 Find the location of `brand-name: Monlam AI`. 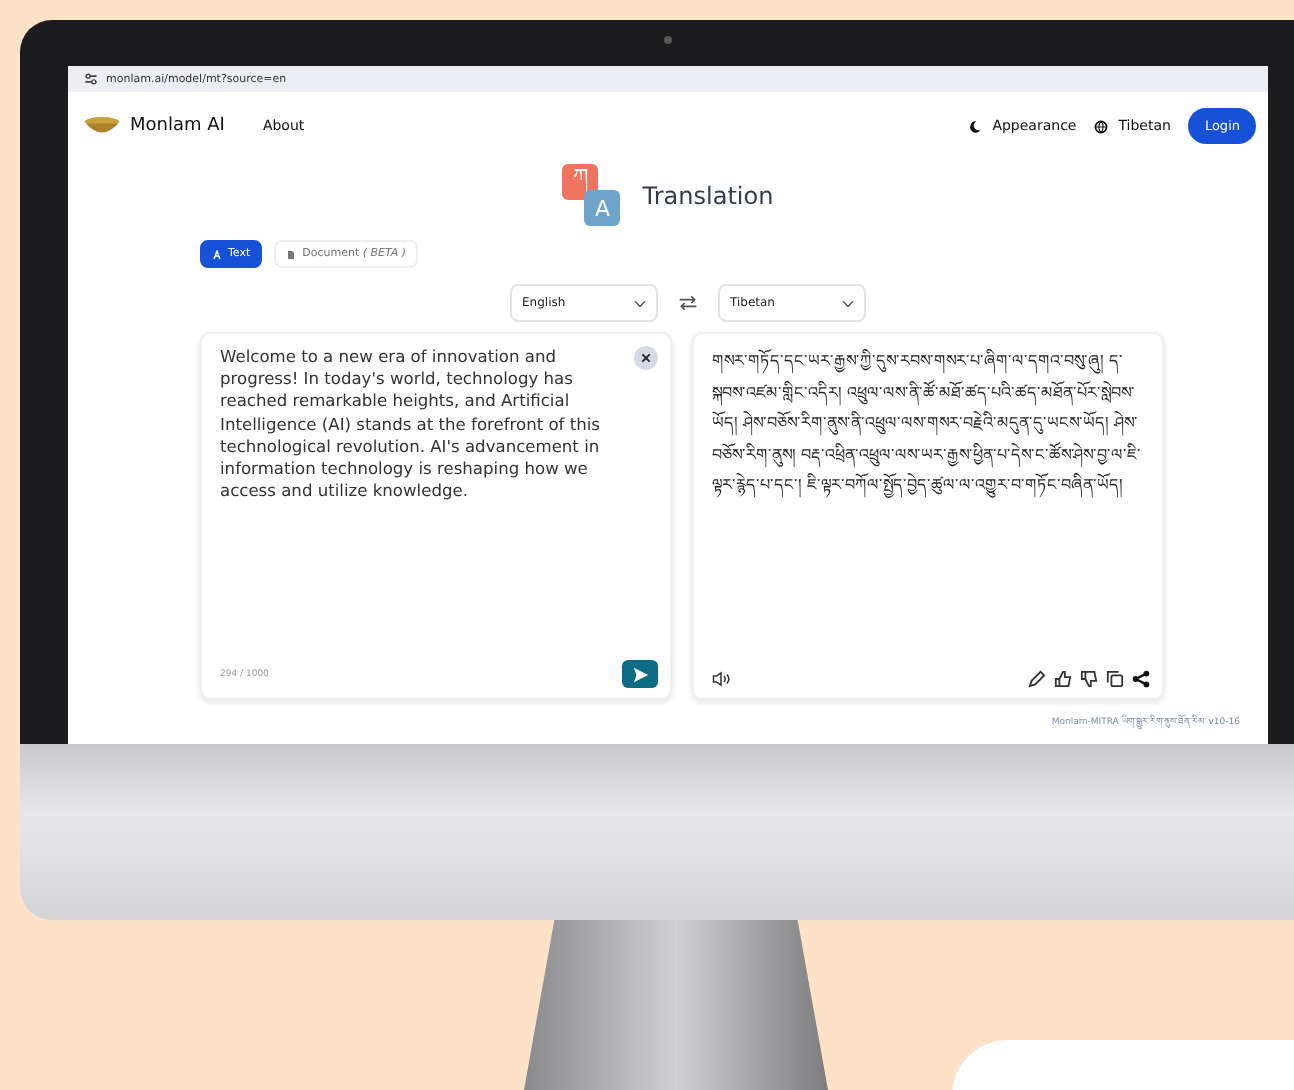

brand-name: Monlam AI is located at coordinates (177, 126).